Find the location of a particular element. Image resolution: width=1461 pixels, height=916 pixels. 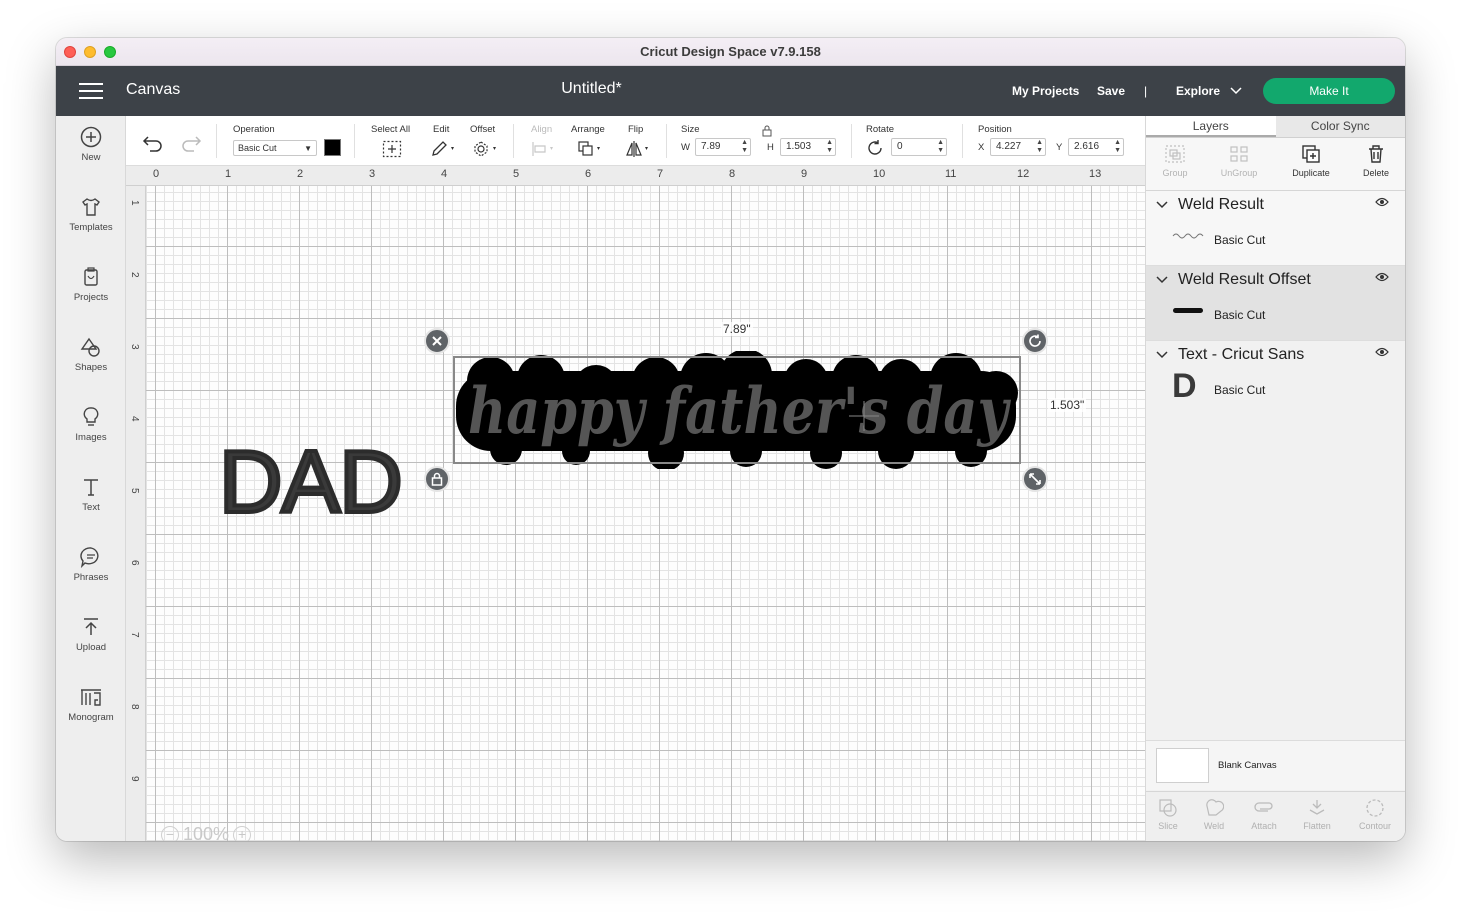

offset-icon is located at coordinates (486, 149).